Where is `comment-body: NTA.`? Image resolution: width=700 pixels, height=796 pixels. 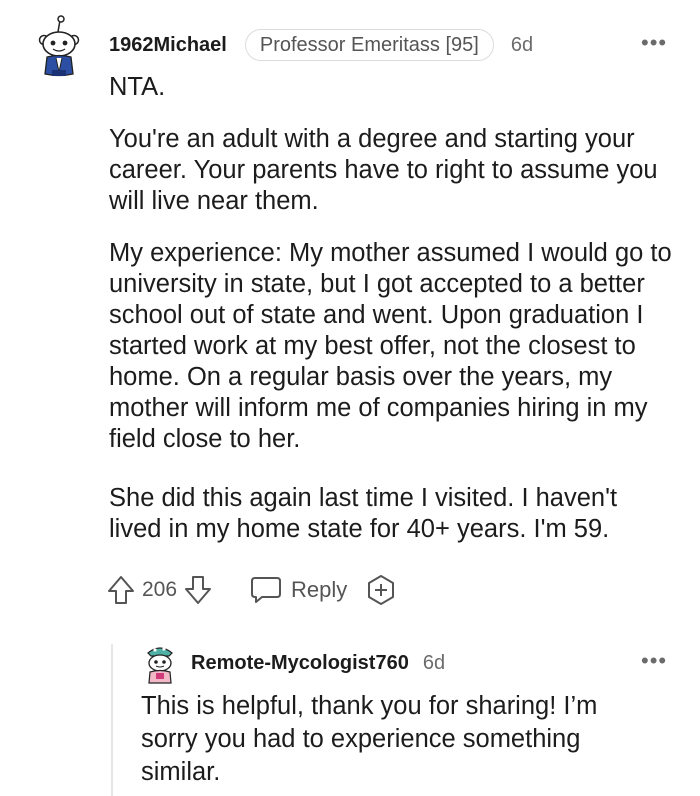 comment-body: NTA. is located at coordinates (391, 87).